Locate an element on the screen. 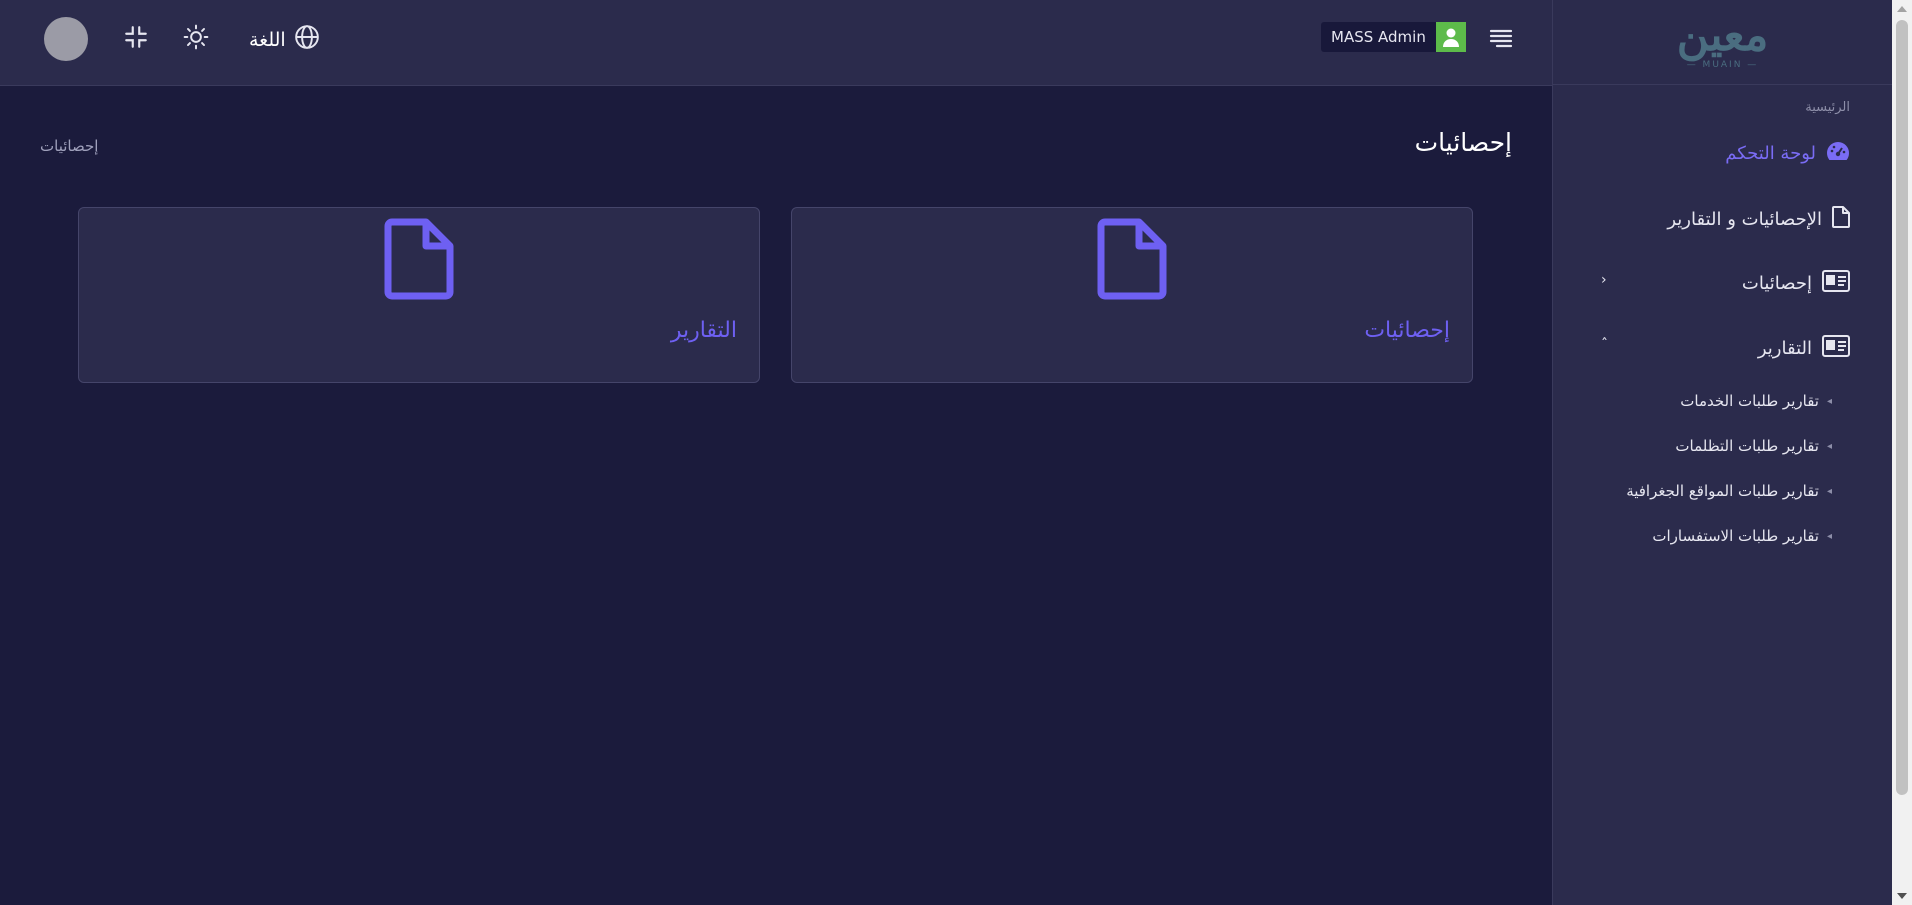 This screenshot has width=1912, height=905. logo-subtitle: — MUAIN — is located at coordinates (1722, 65).